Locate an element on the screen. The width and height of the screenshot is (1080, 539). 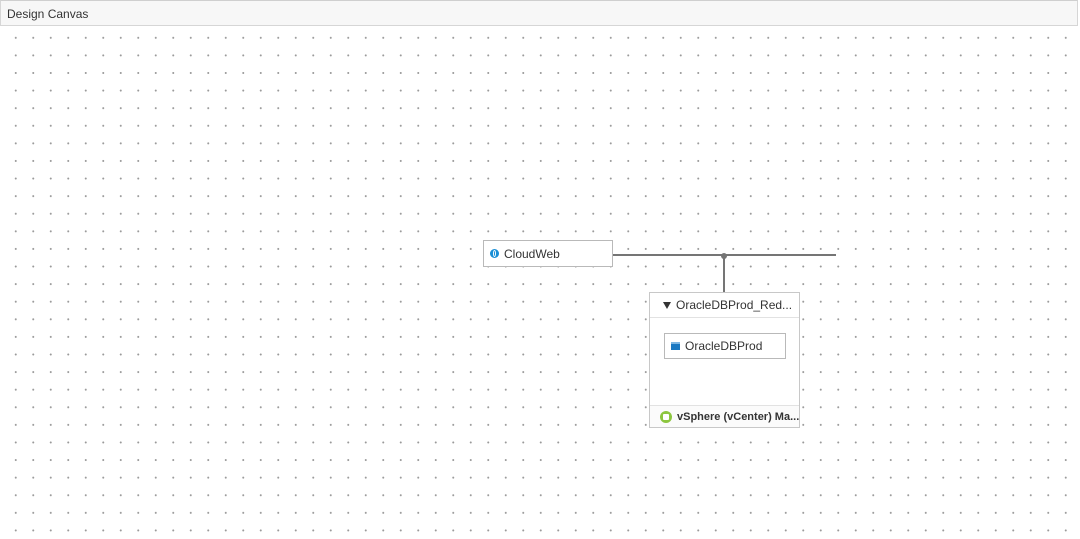
oracle-db-label: OracleDBProd is located at coordinates (724, 346).